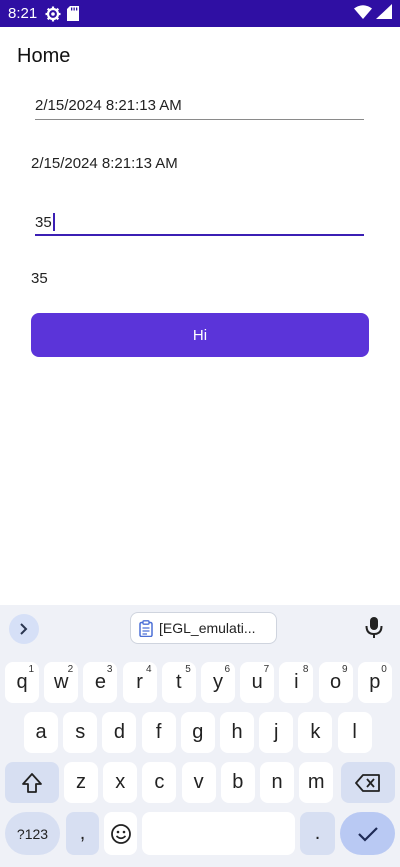  What do you see at coordinates (73, 13) in the screenshot?
I see `sd-card-icon` at bounding box center [73, 13].